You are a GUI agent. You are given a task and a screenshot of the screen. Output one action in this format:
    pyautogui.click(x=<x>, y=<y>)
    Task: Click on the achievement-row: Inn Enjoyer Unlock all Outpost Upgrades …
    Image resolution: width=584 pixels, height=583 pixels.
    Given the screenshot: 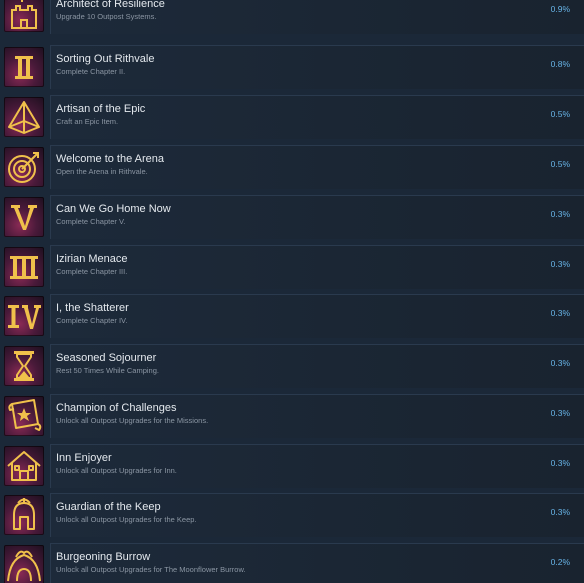 What is the action you would take?
    pyautogui.click(x=292, y=467)
    